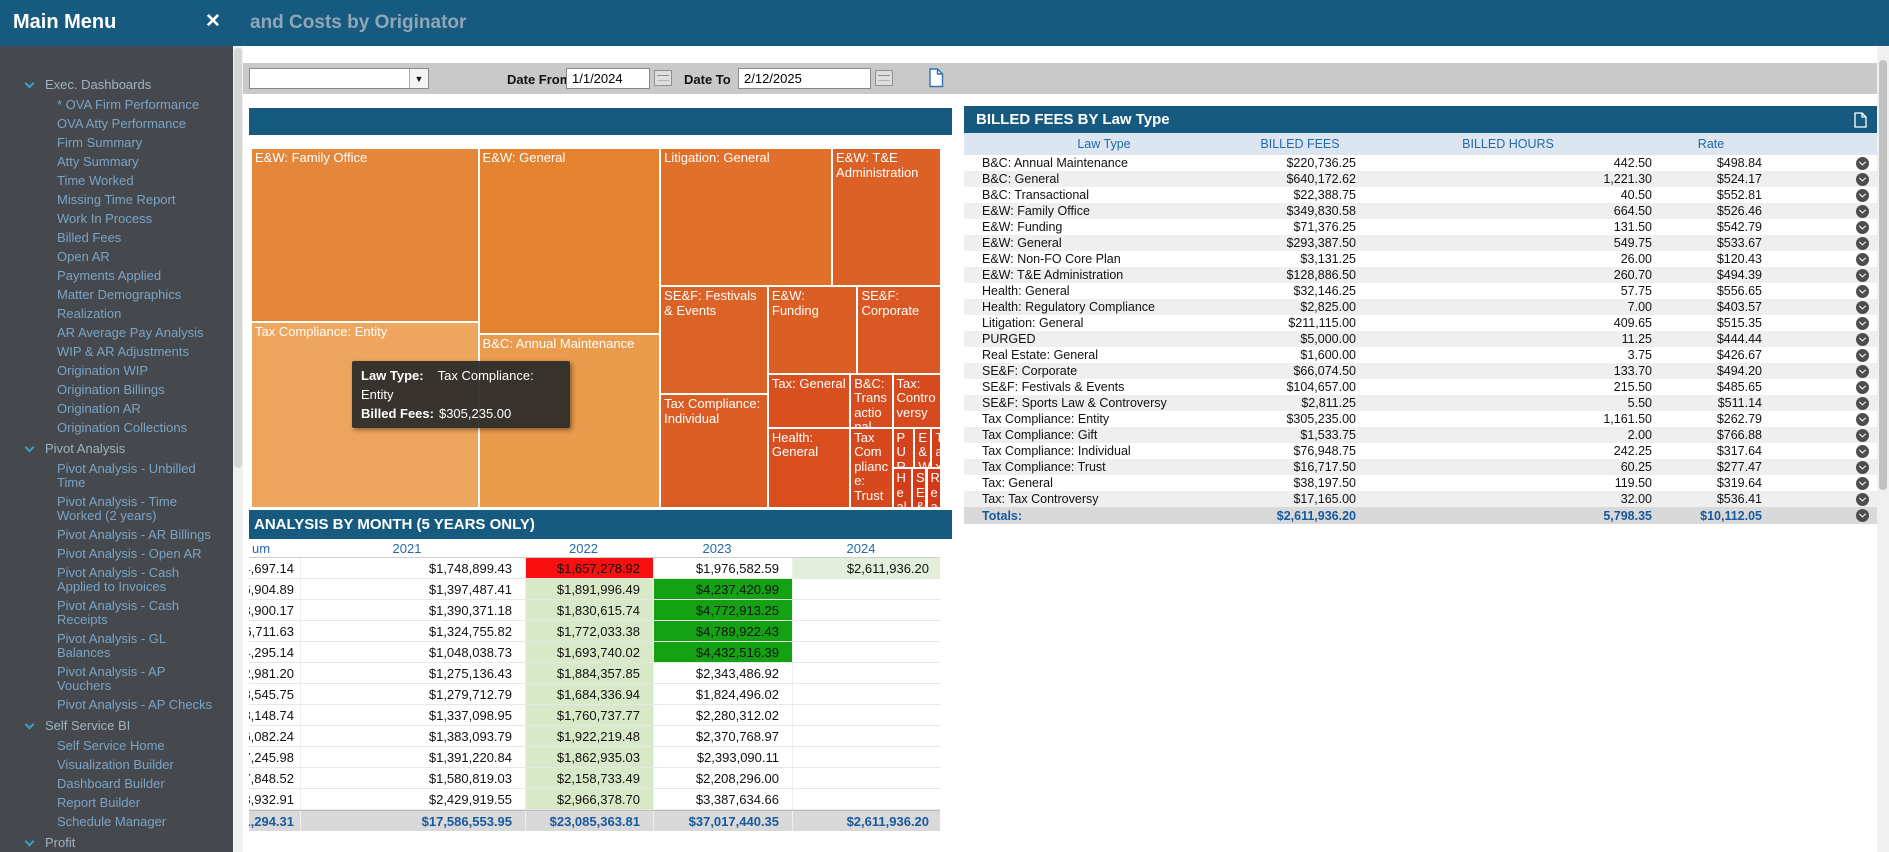  I want to click on column-header-2024: 2024, so click(866, 548).